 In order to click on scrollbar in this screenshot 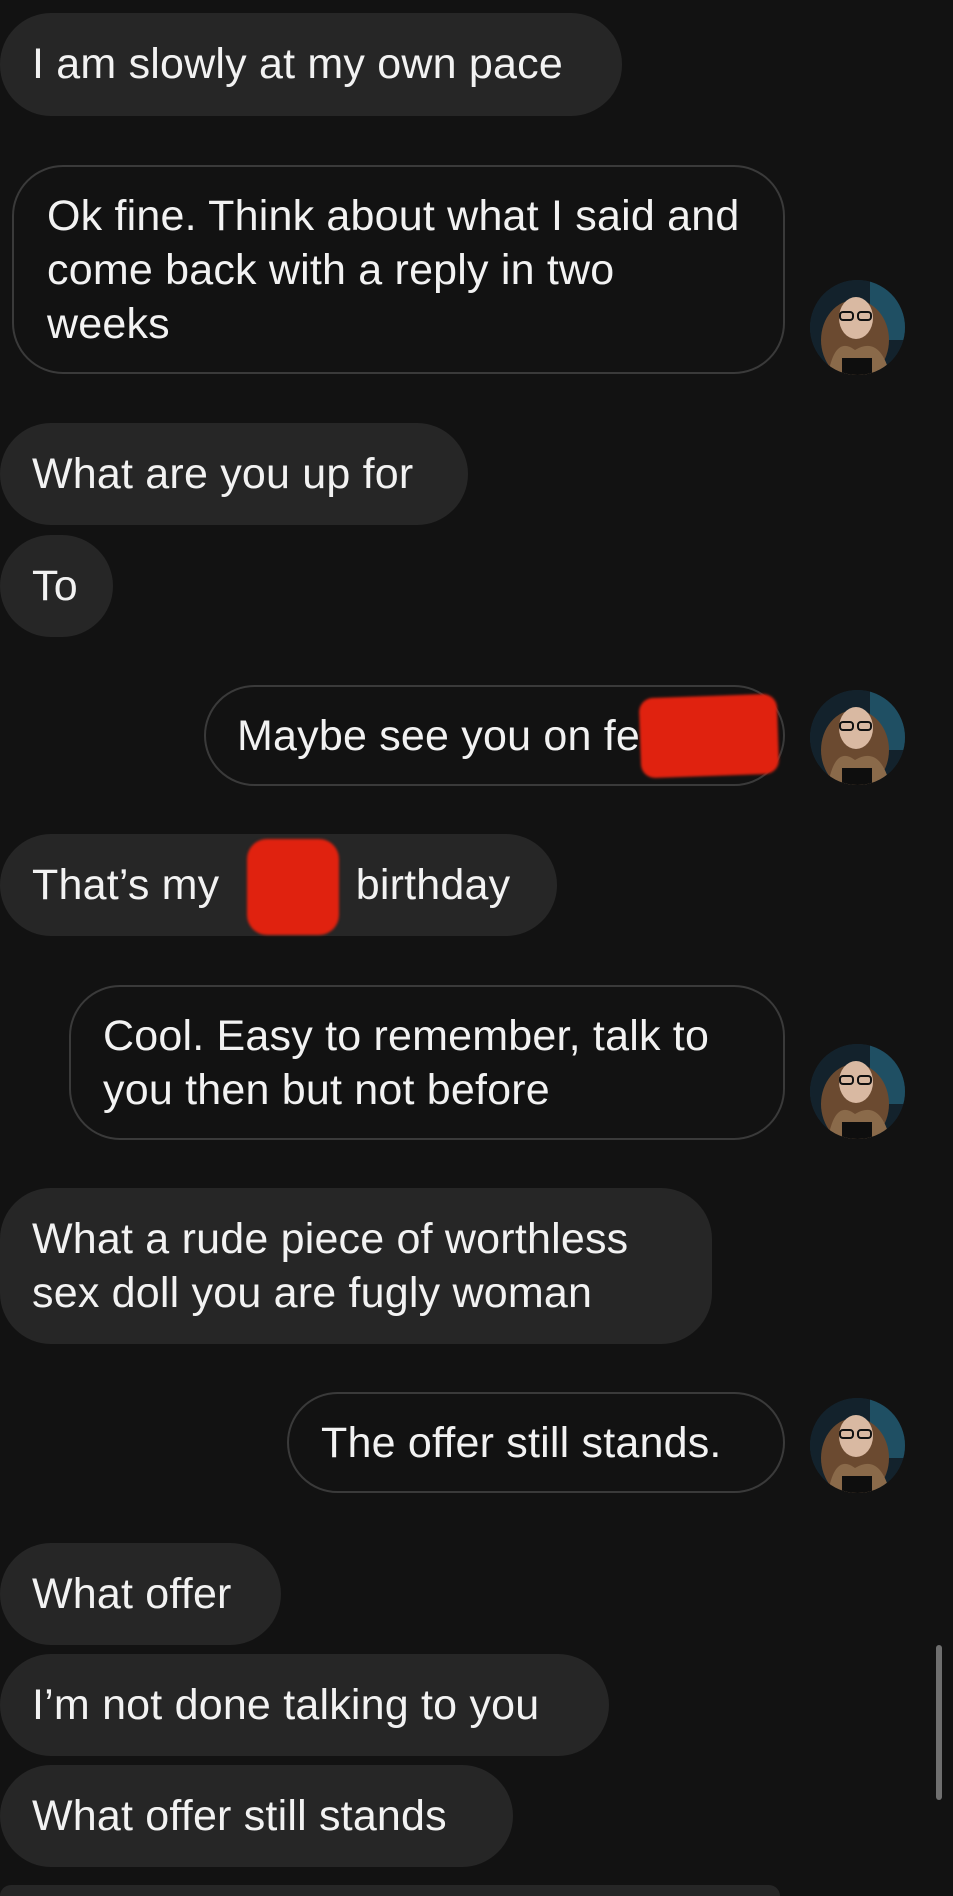, I will do `click(939, 1722)`.